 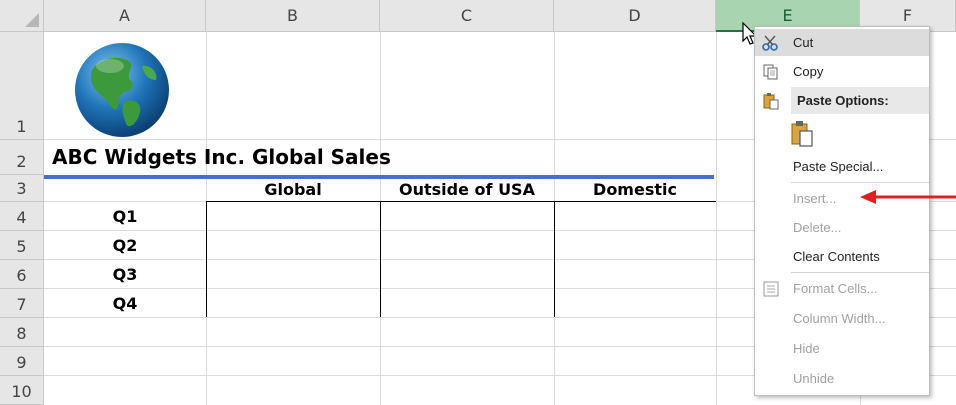 What do you see at coordinates (125, 274) in the screenshot?
I see `row-label-q3: Q3` at bounding box center [125, 274].